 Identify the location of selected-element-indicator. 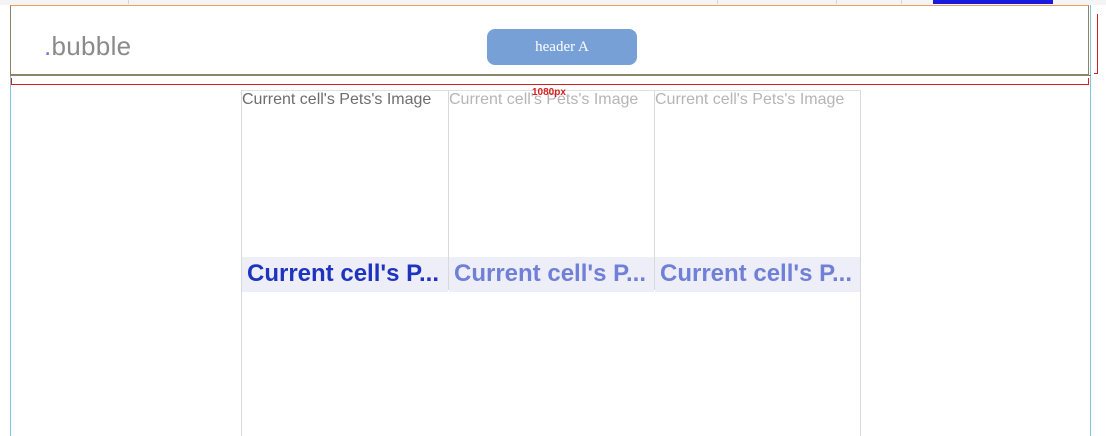
(993, 2).